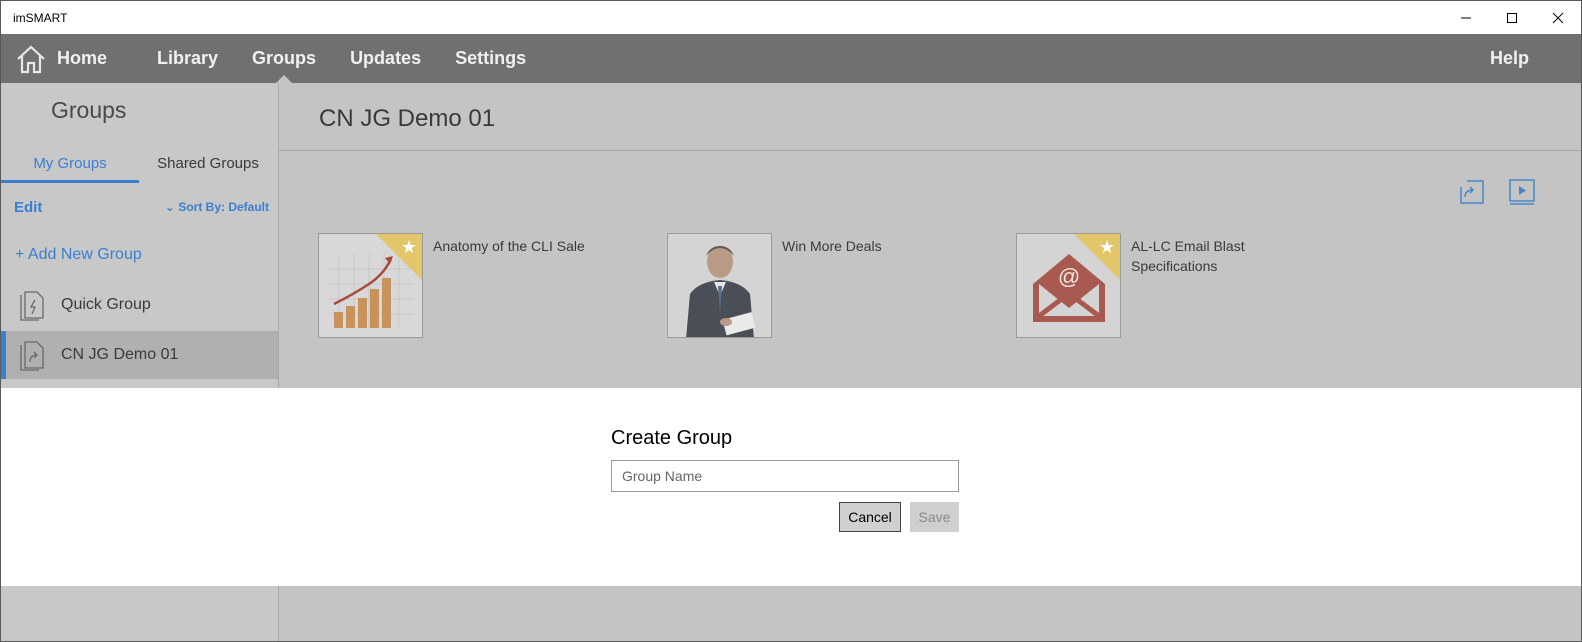 The image size is (1582, 642). I want to click on close-button, so click(1558, 17).